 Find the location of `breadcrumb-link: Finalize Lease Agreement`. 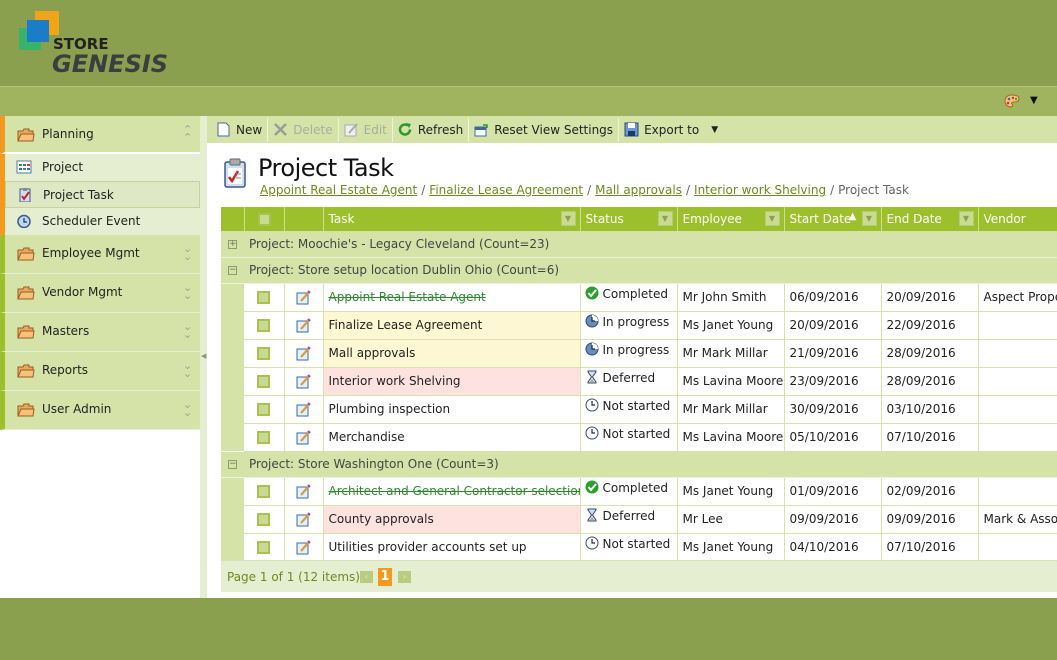

breadcrumb-link: Finalize Lease Agreement is located at coordinates (506, 190).